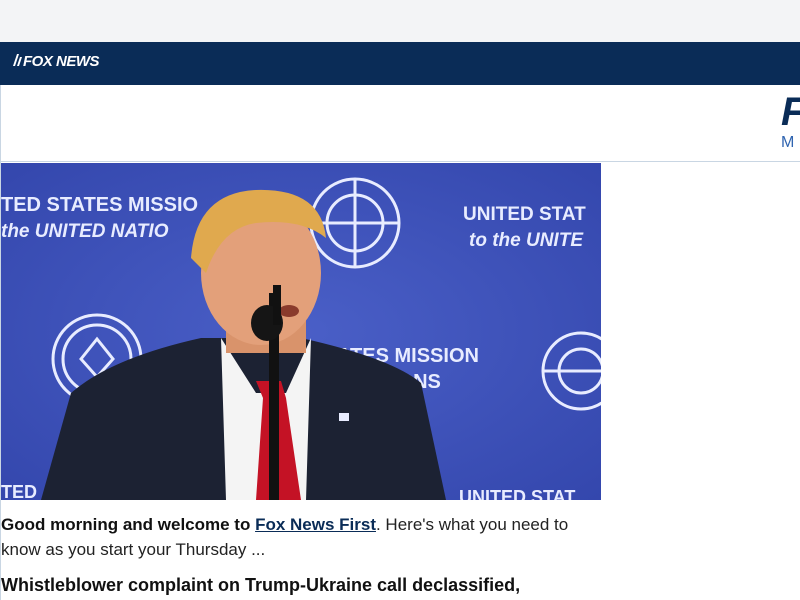 The width and height of the screenshot is (800, 600). What do you see at coordinates (99, 205) in the screenshot?
I see `backdrop-text: TED STATES MISSIO` at bounding box center [99, 205].